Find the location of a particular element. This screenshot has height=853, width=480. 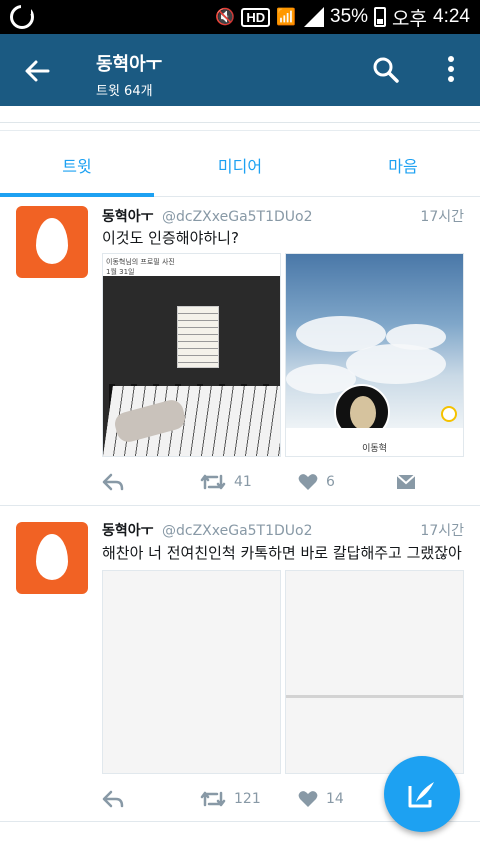

compose-feather-icon is located at coordinates (421, 795).